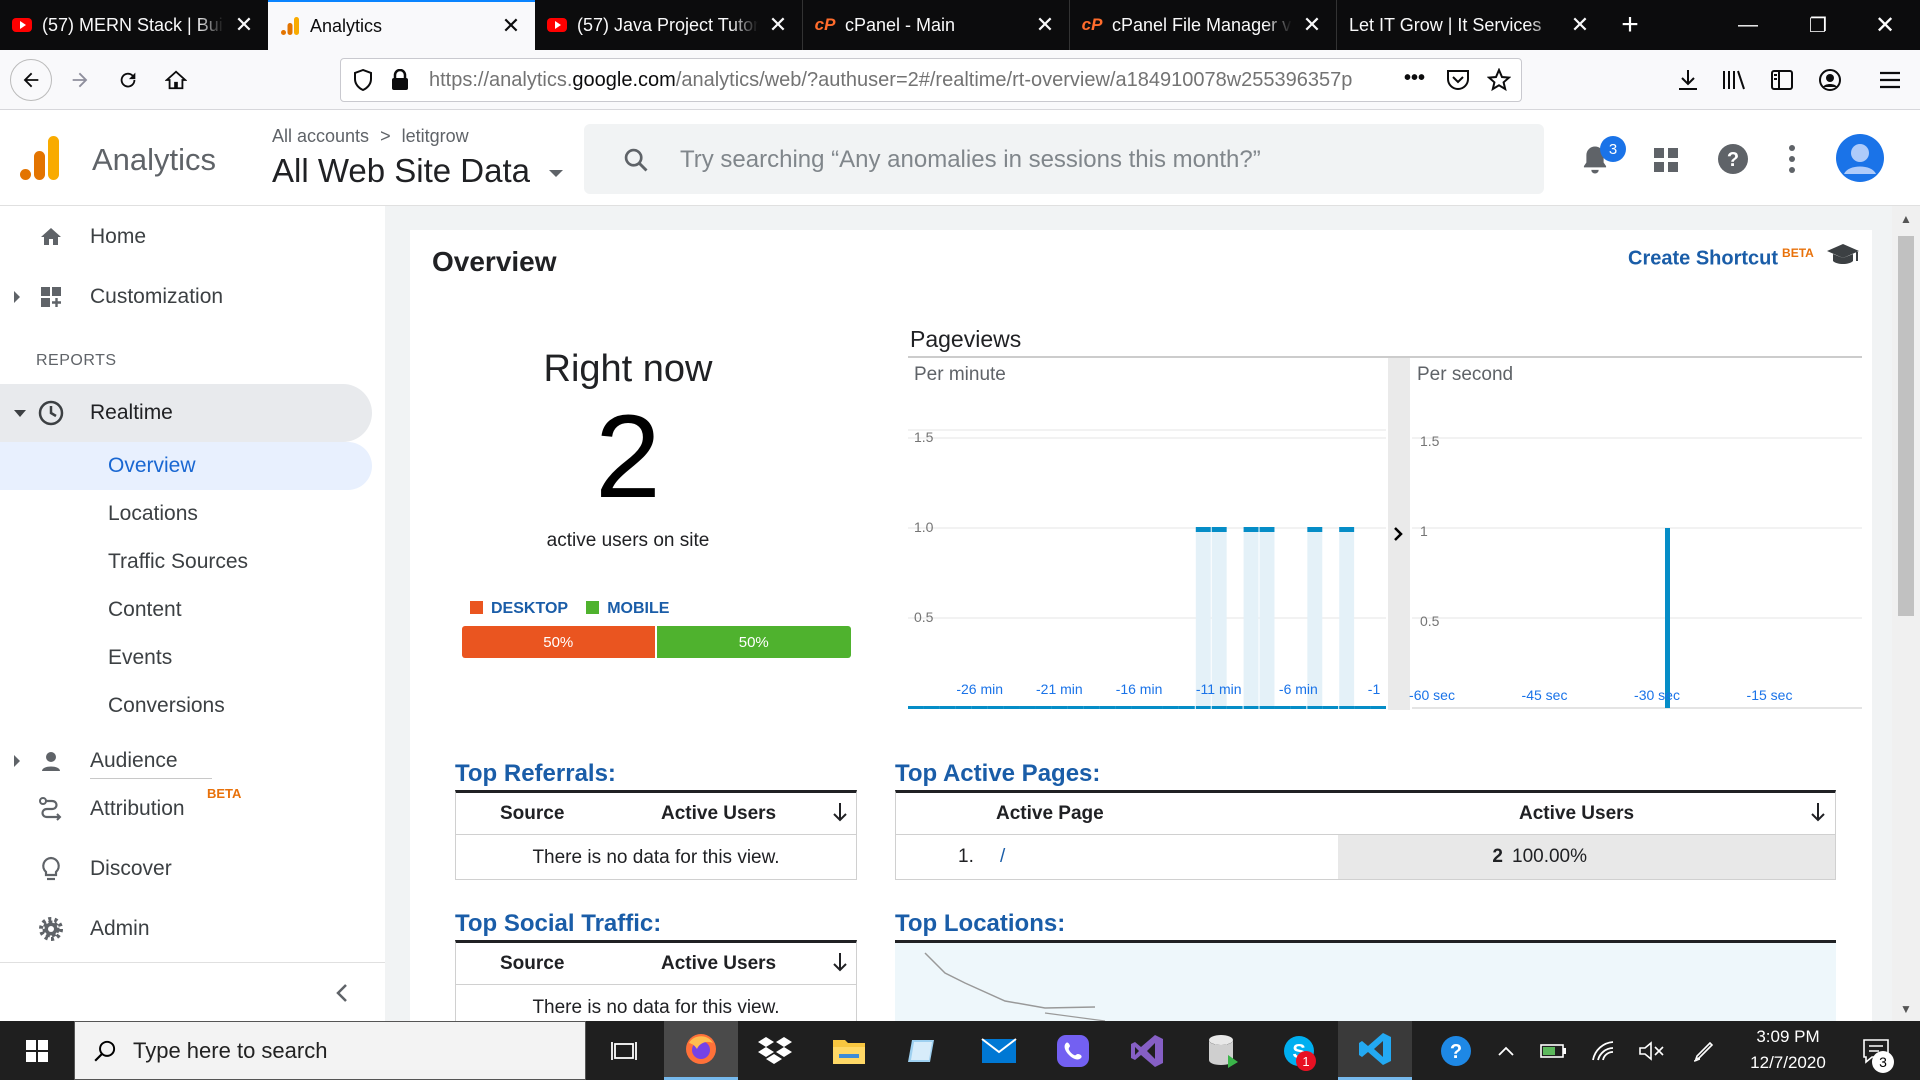 The width and height of the screenshot is (1920, 1080). What do you see at coordinates (1782, 80) in the screenshot?
I see `sidebar-toggle-icon` at bounding box center [1782, 80].